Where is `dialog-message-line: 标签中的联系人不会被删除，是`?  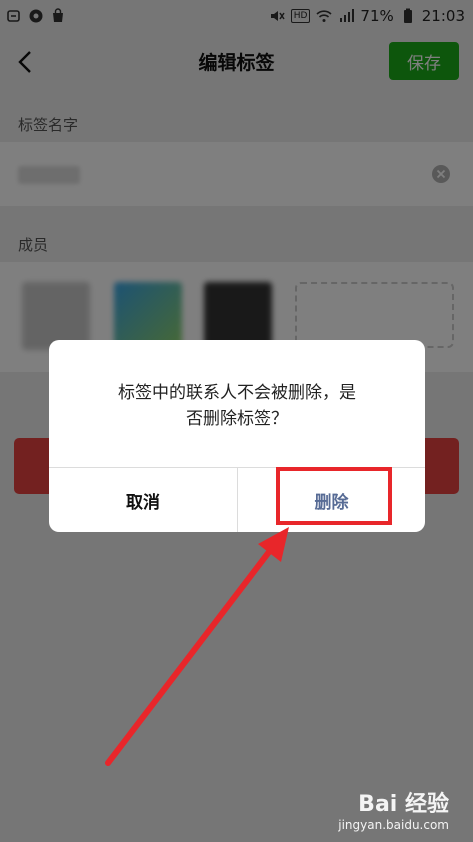 dialog-message-line: 标签中的联系人不会被删除，是 is located at coordinates (237, 393).